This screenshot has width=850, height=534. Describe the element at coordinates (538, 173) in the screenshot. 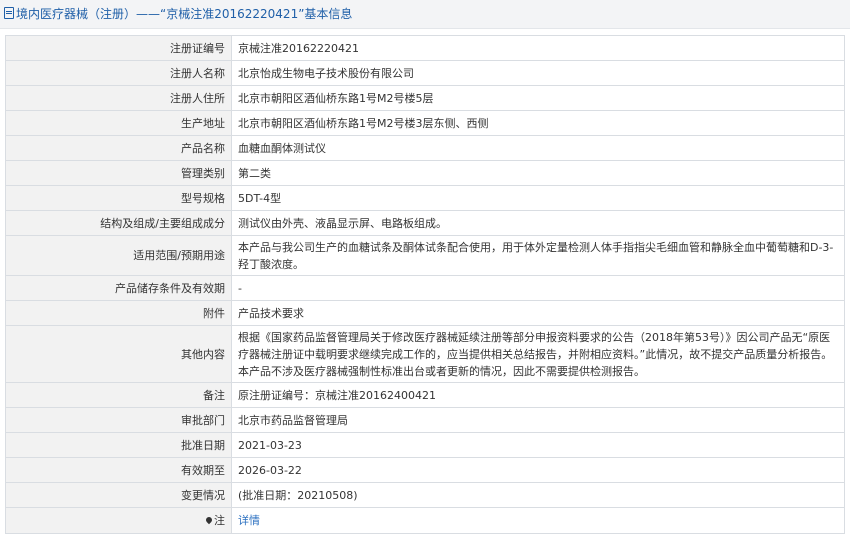

I see `row-value: 第二类` at that location.